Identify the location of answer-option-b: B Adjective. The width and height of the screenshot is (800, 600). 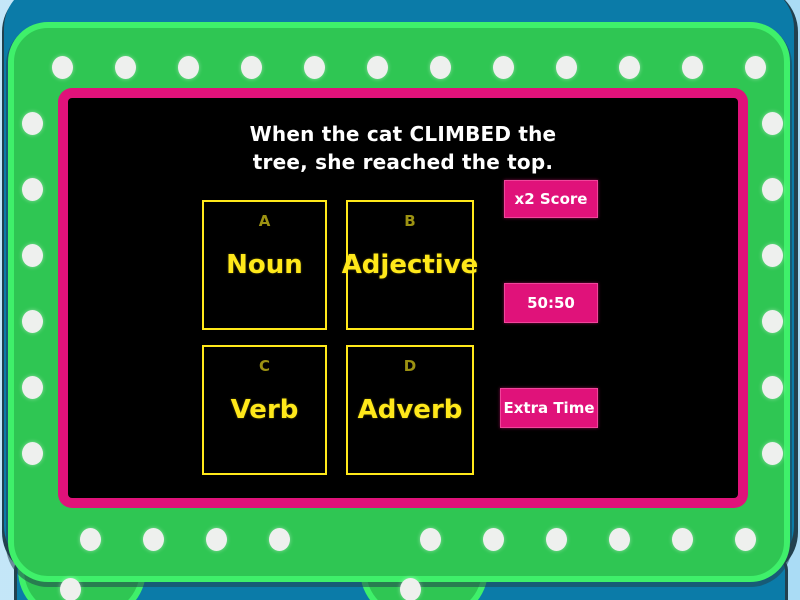
(410, 265).